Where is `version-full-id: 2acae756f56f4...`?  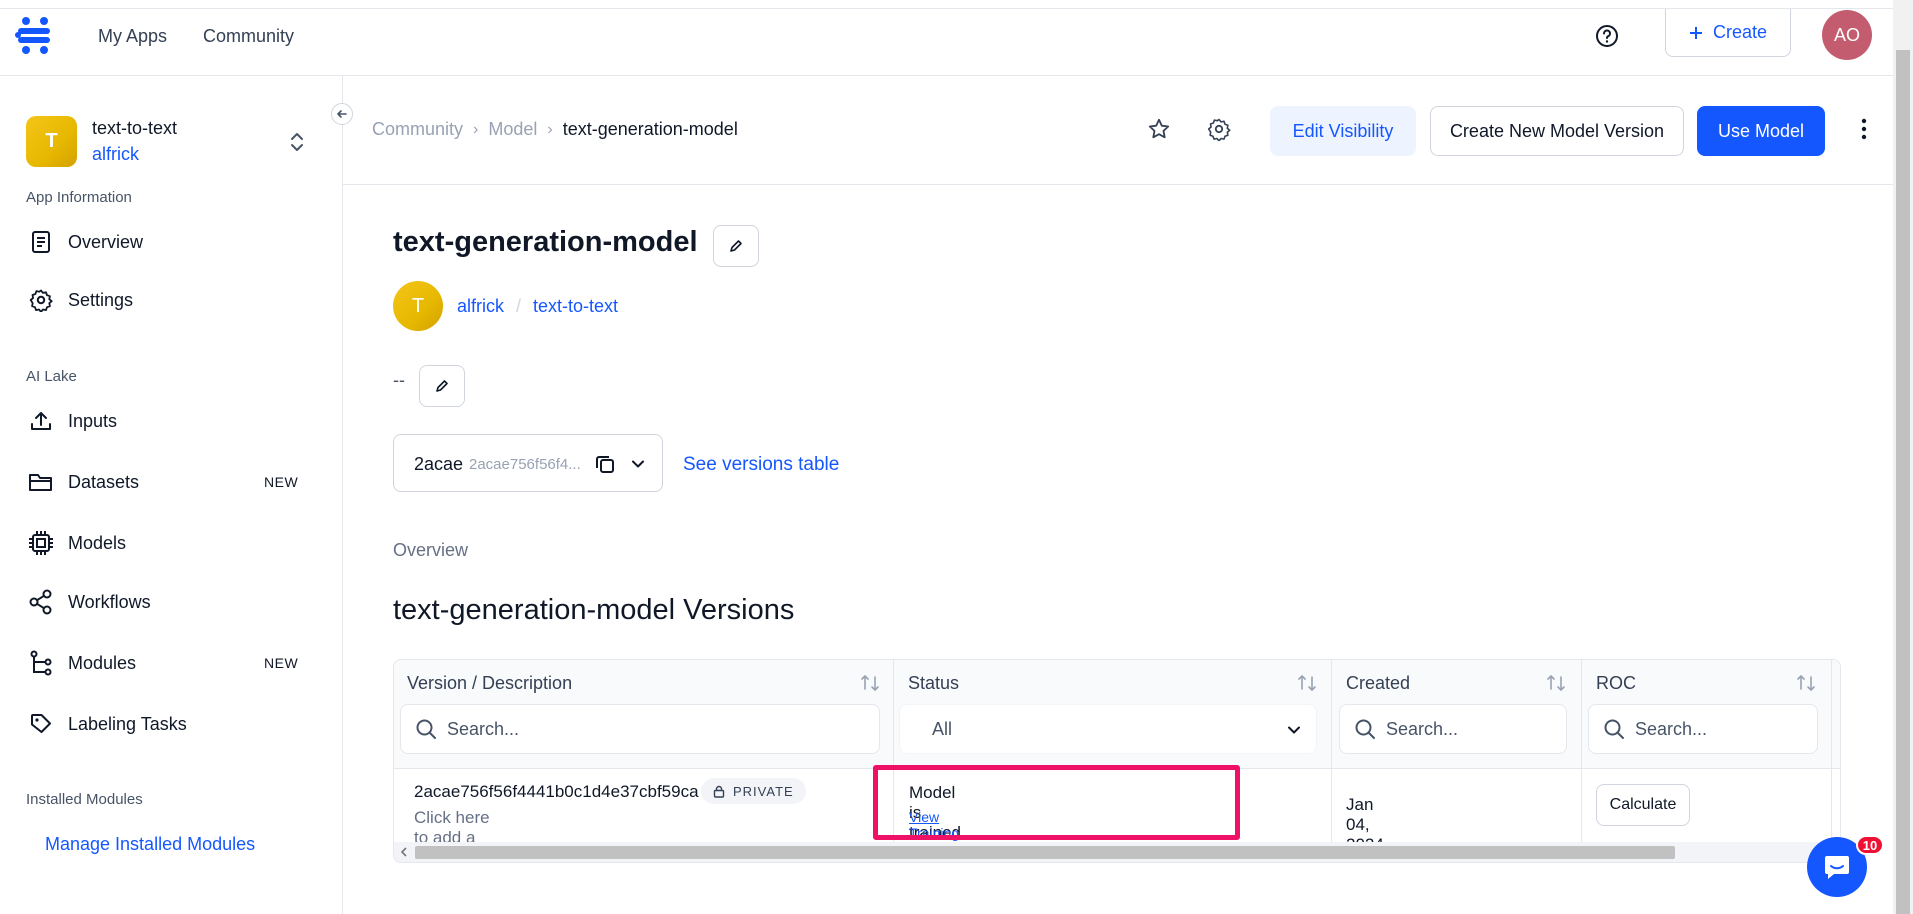
version-full-id: 2acae756f56f4... is located at coordinates (525, 464).